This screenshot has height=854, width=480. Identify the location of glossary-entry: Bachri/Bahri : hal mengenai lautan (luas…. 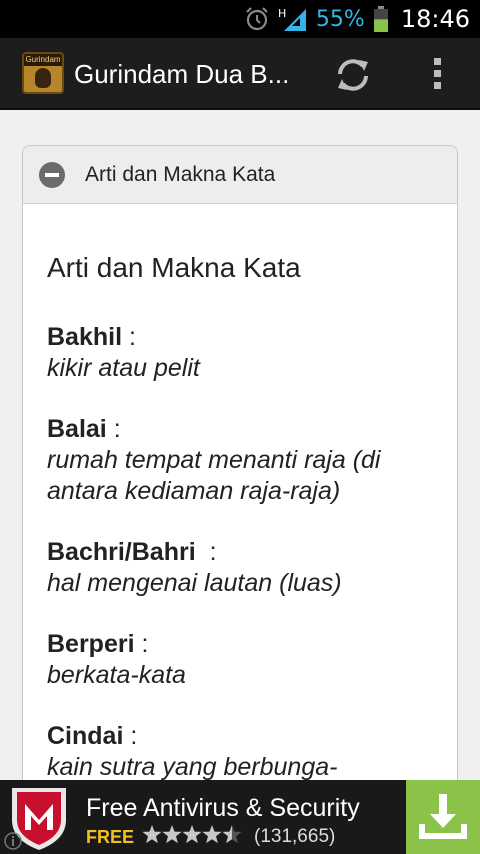
(240, 568).